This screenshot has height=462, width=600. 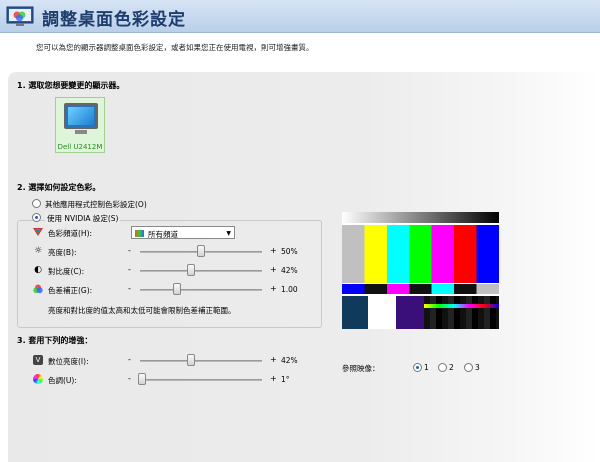 What do you see at coordinates (20, 16) in the screenshot?
I see `display-color-icon` at bounding box center [20, 16].